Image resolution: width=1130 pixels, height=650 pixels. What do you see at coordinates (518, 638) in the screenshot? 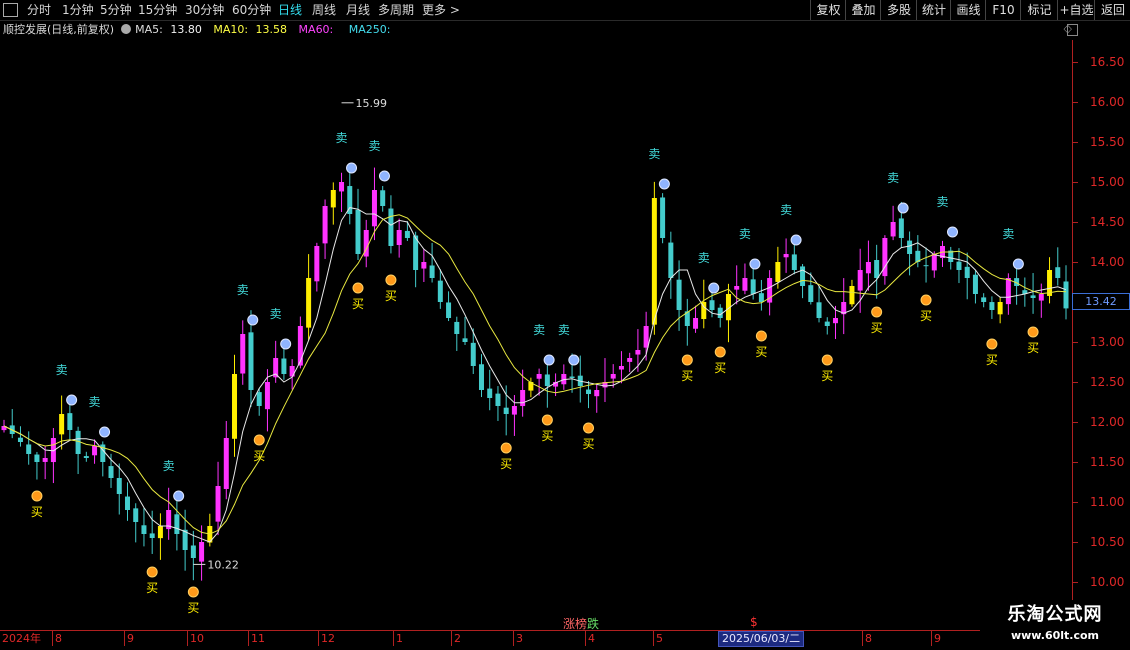
I see `month-label: 3` at bounding box center [518, 638].